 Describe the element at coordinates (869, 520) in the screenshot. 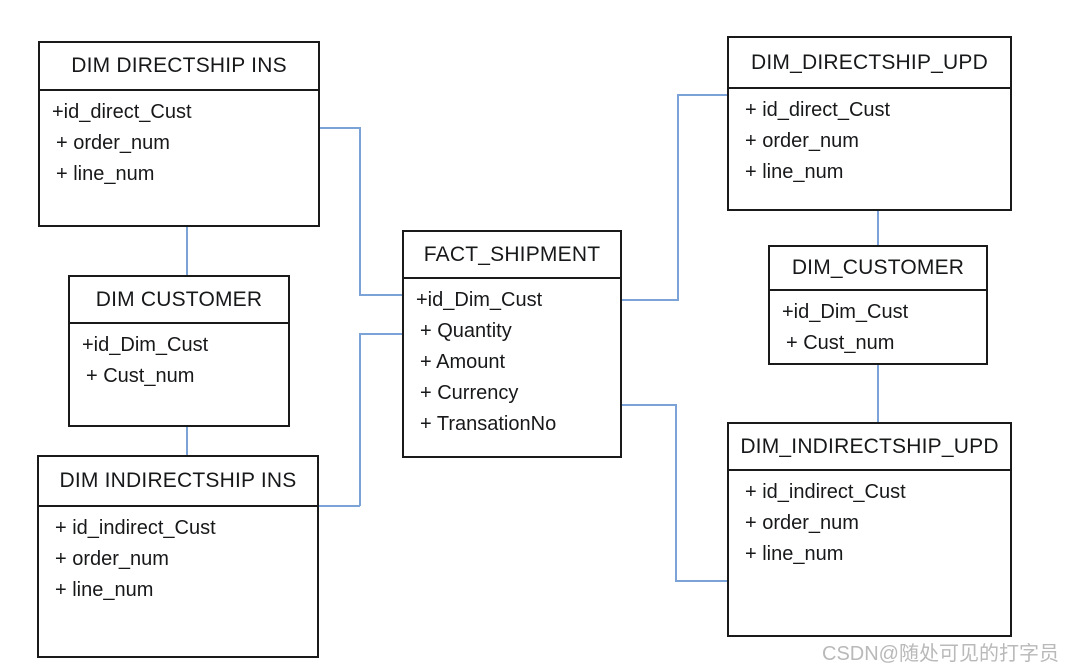

I see `entity-fields-dim-indirectship-upd: + id_indirect_Cust + order_num + line_num` at that location.